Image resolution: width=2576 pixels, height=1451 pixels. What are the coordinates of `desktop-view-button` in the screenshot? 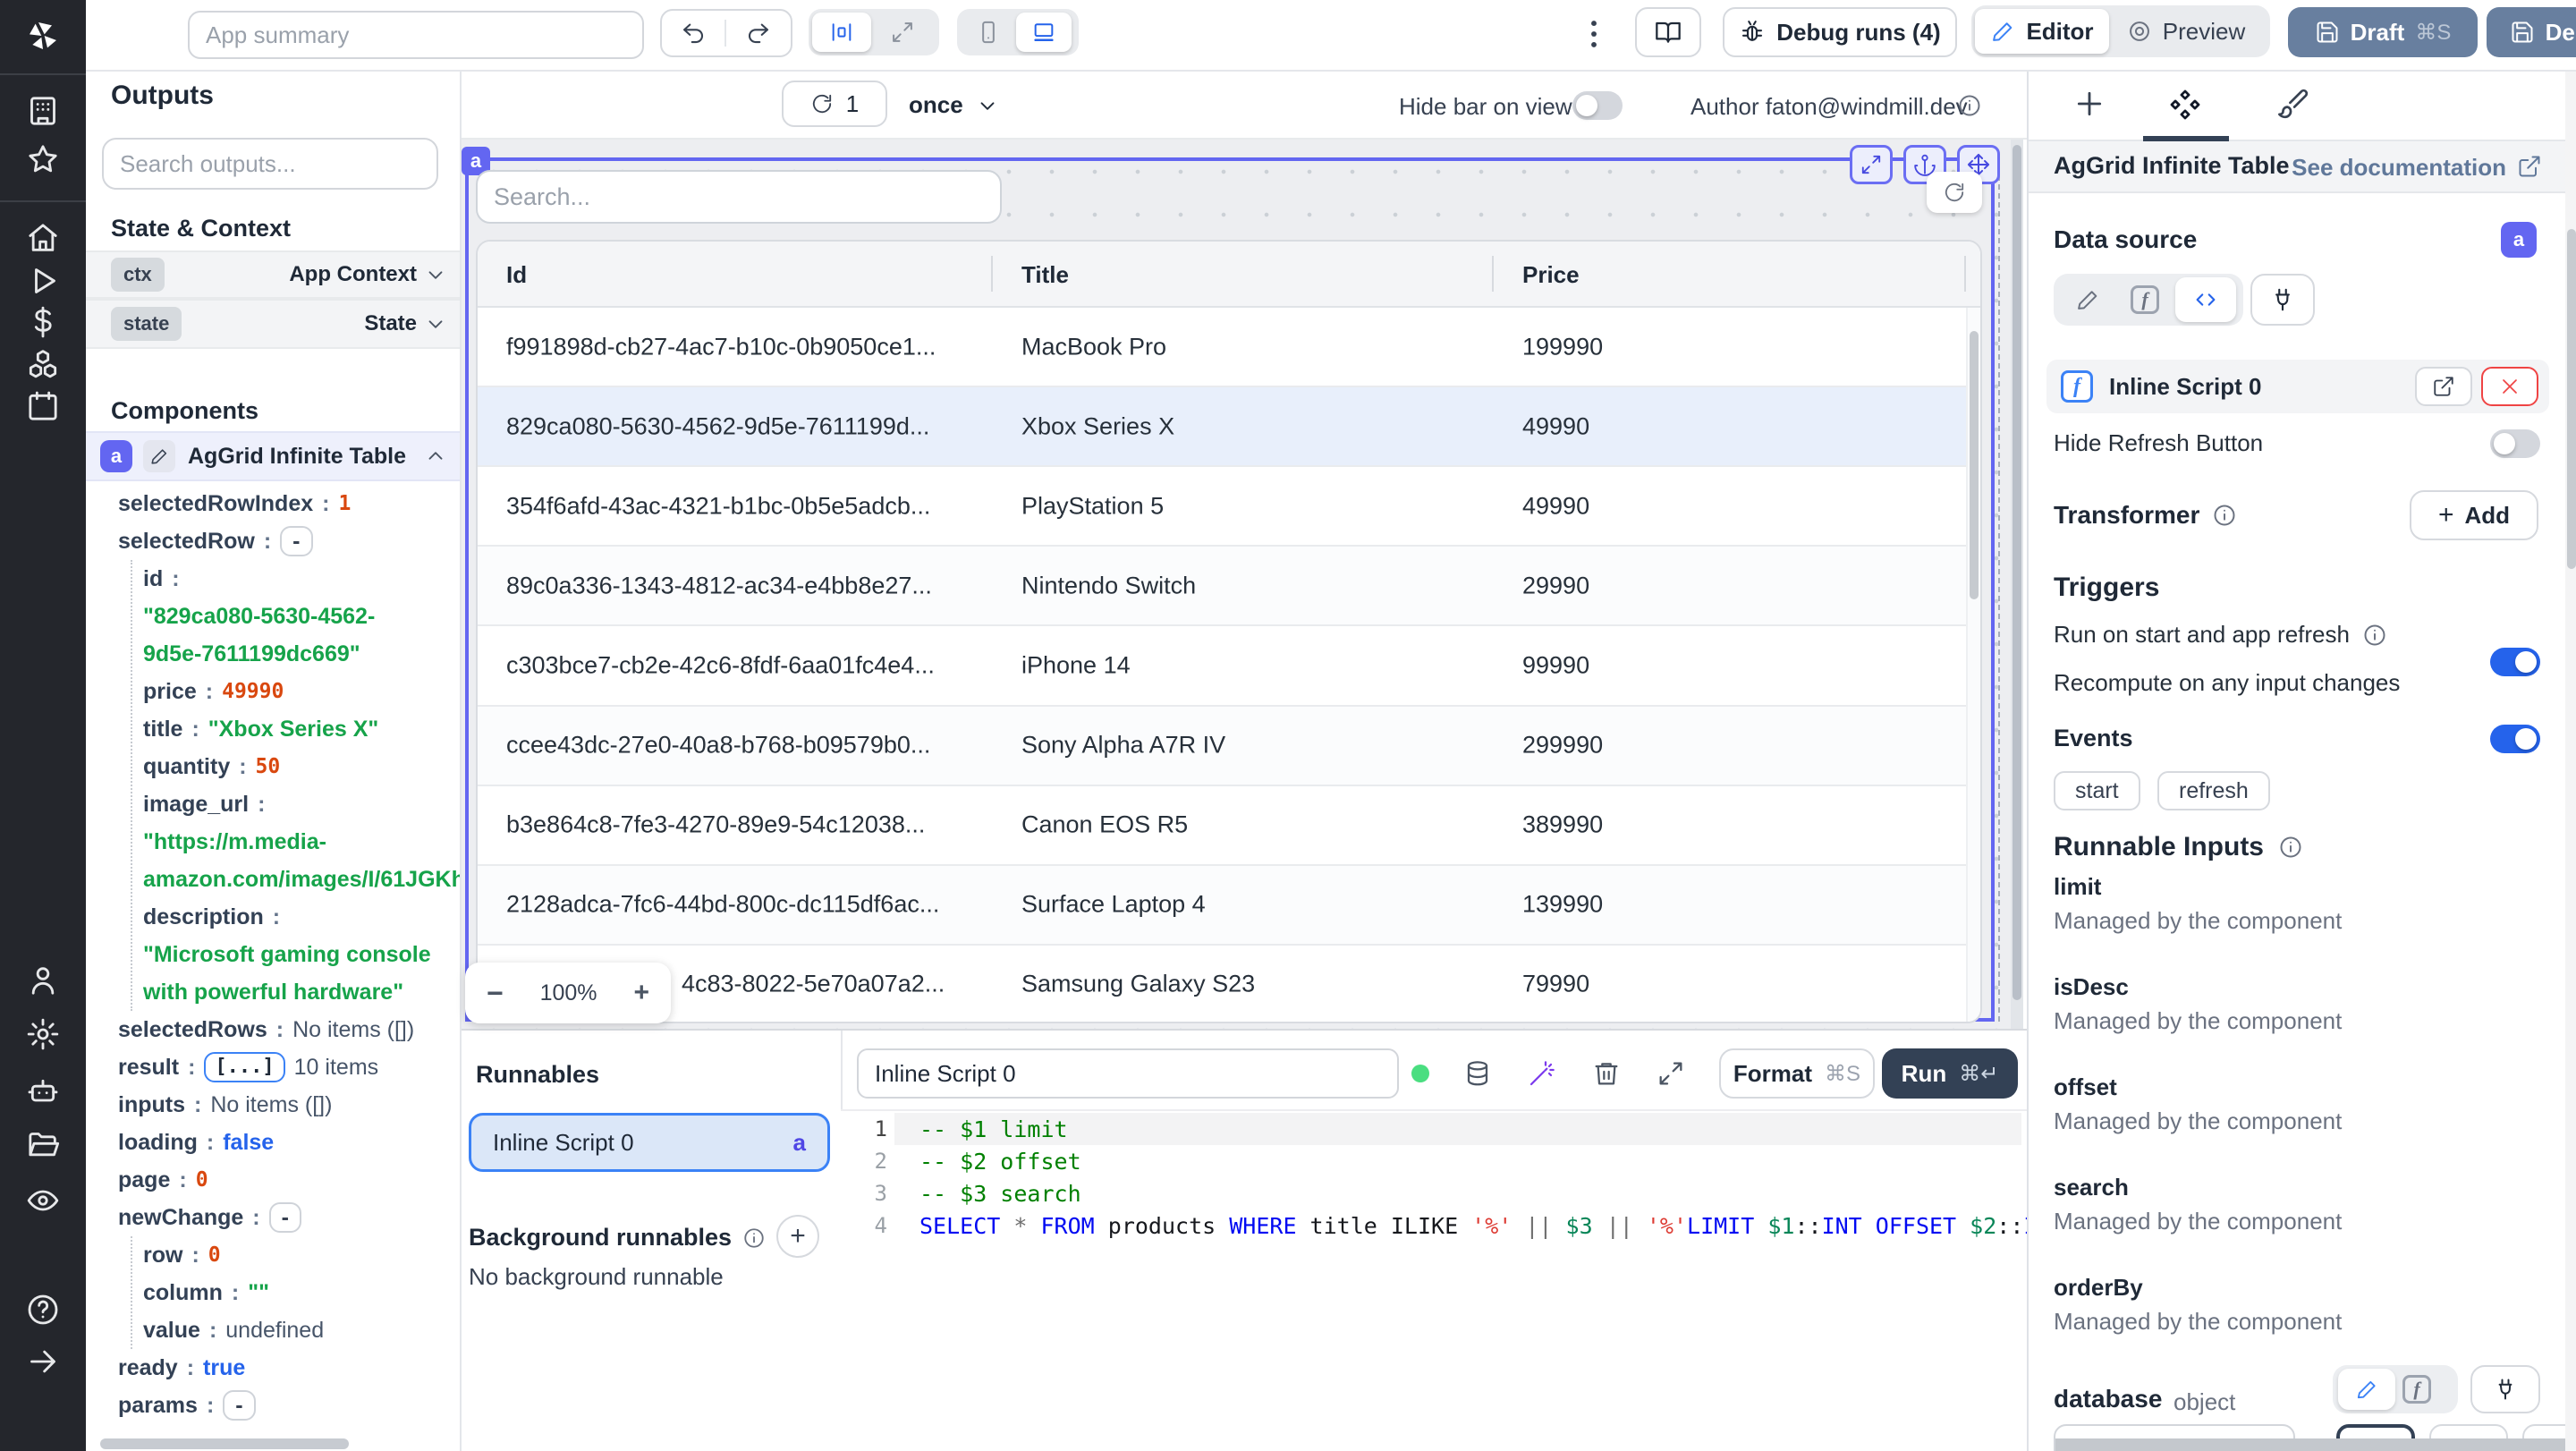 It's located at (1044, 32).